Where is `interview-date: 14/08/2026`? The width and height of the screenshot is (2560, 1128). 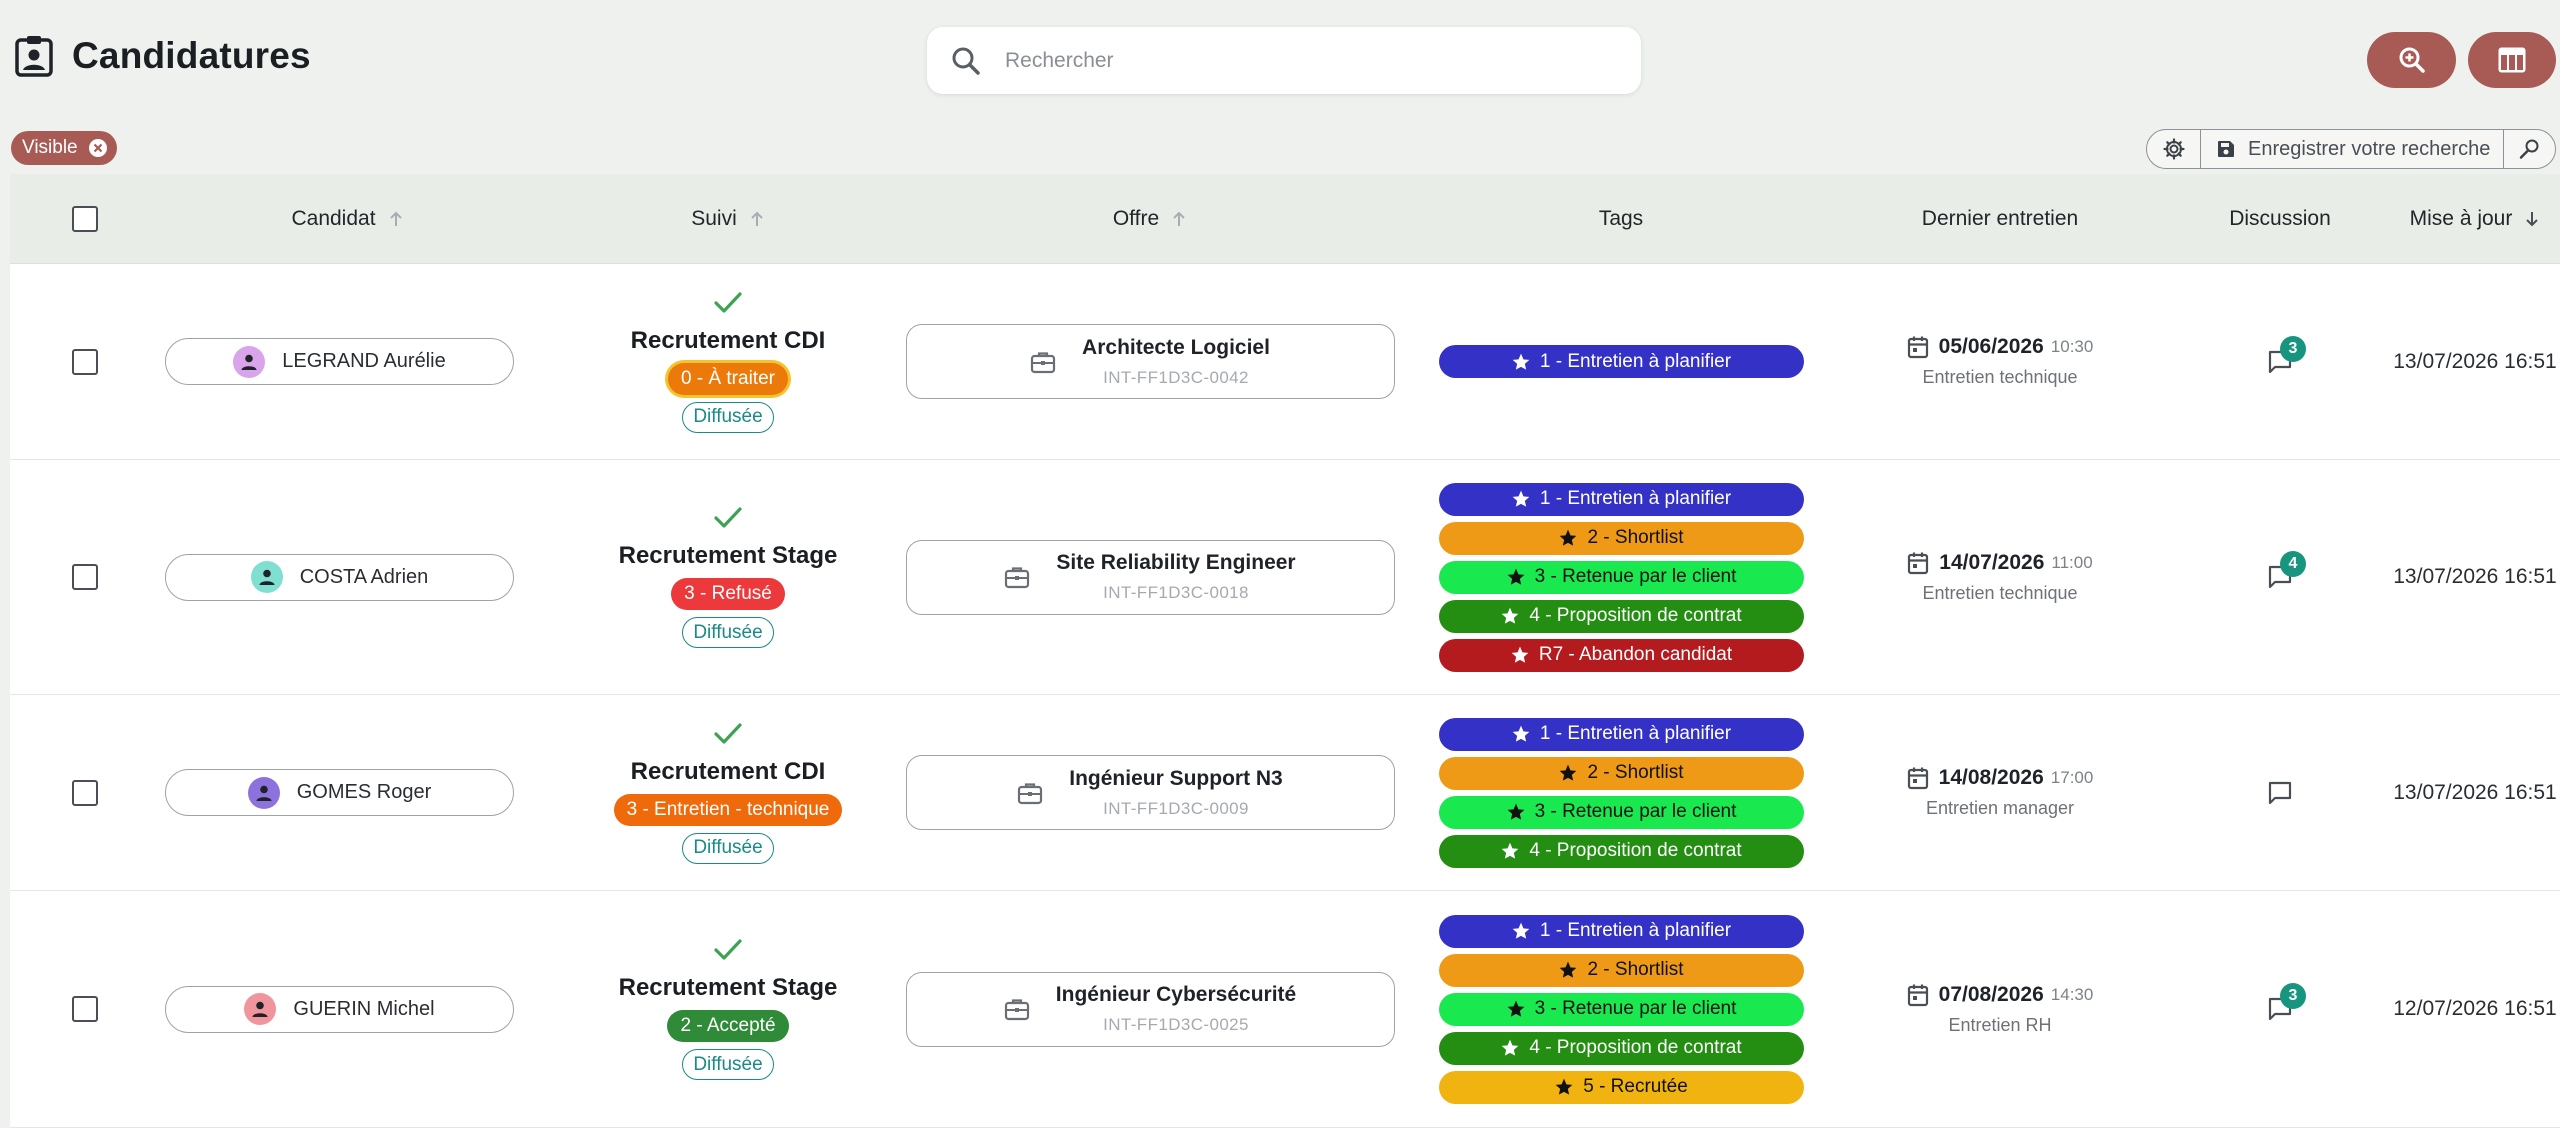 interview-date: 14/08/2026 is located at coordinates (1991, 777).